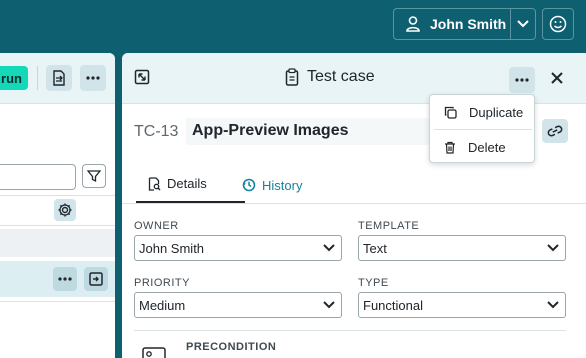 This screenshot has width=586, height=358. I want to click on section-divider, so click(350, 330).